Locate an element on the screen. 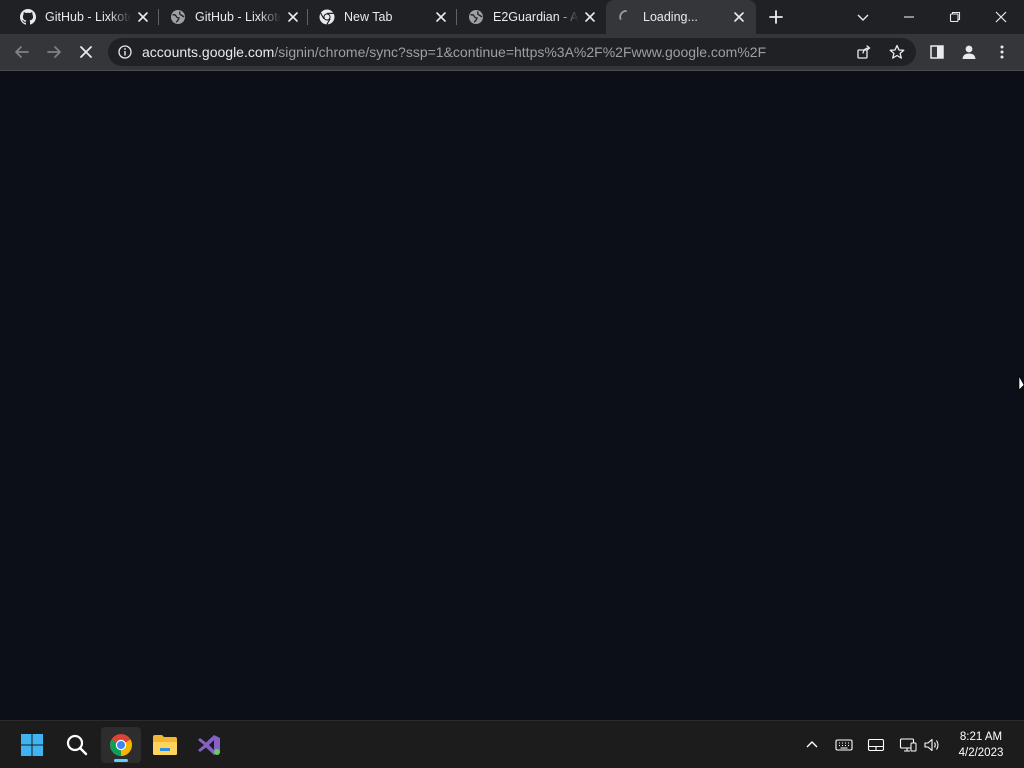  minimize-icon is located at coordinates (909, 17).